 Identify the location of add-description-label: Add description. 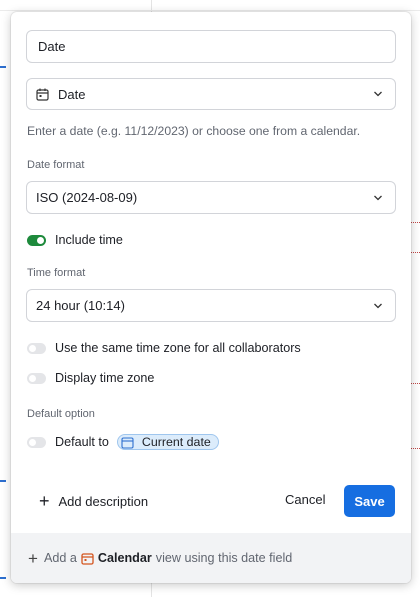
(103, 501).